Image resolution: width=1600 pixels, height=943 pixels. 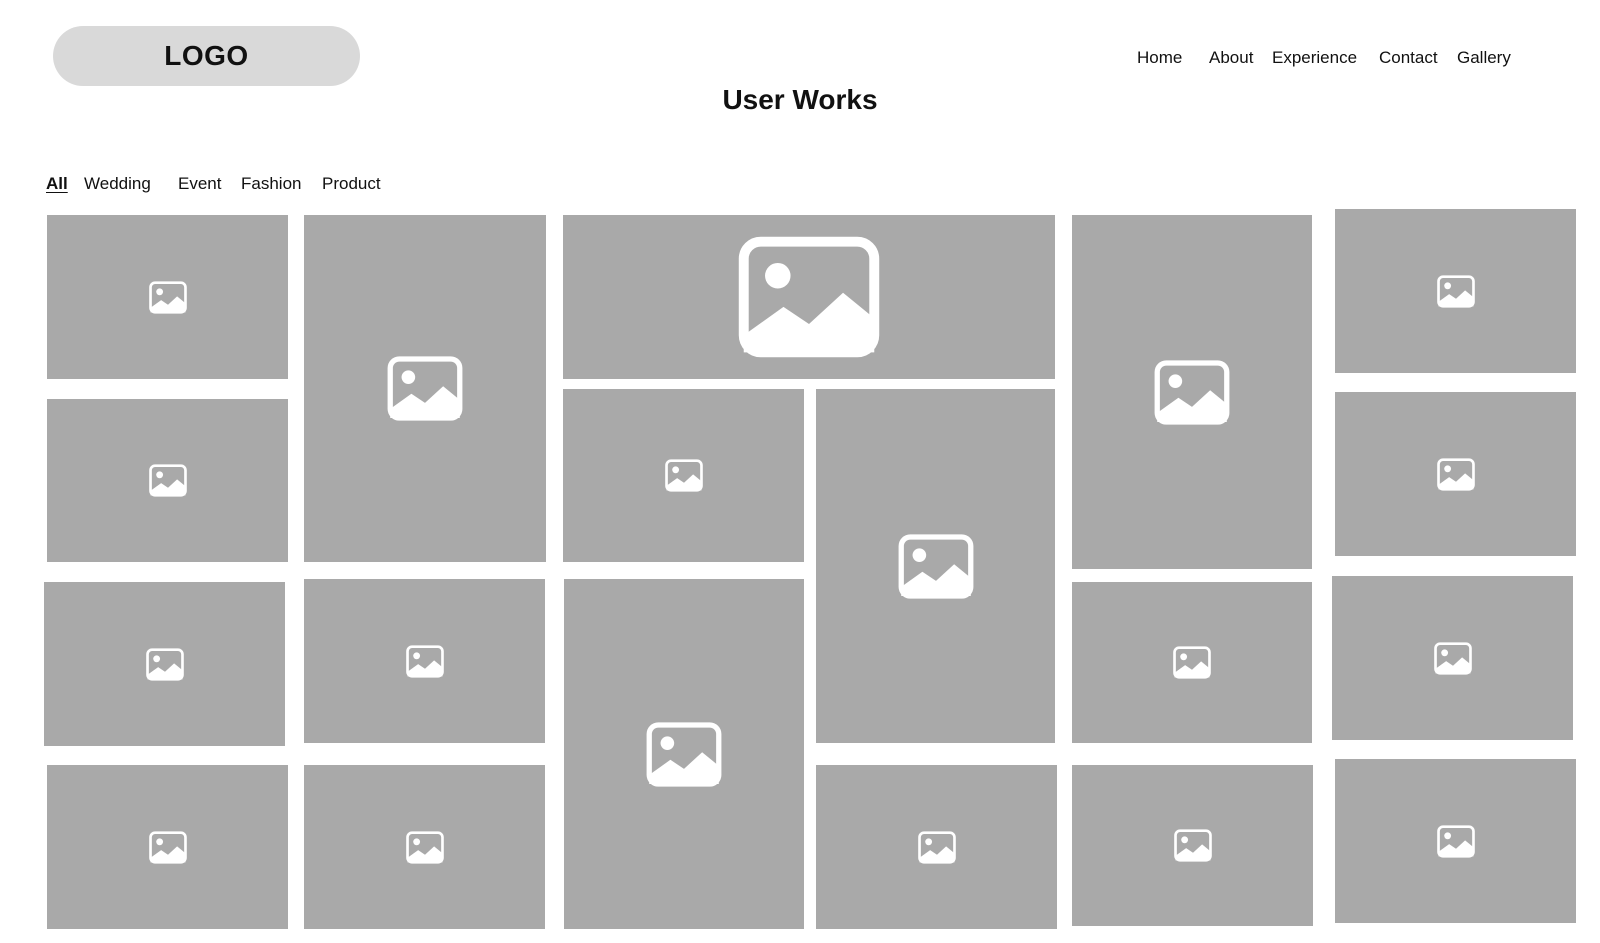 What do you see at coordinates (1408, 58) in the screenshot?
I see `nav-contact-link: Contact` at bounding box center [1408, 58].